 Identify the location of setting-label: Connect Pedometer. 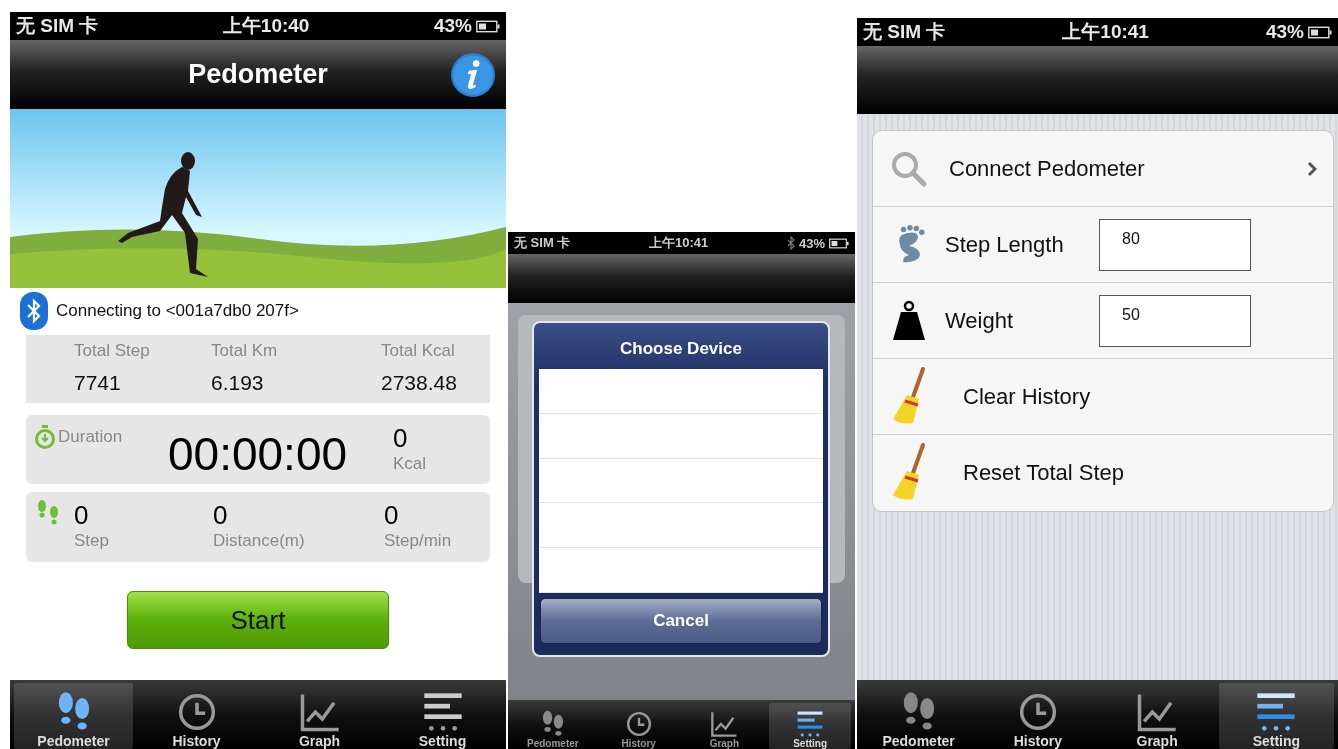
(1047, 168).